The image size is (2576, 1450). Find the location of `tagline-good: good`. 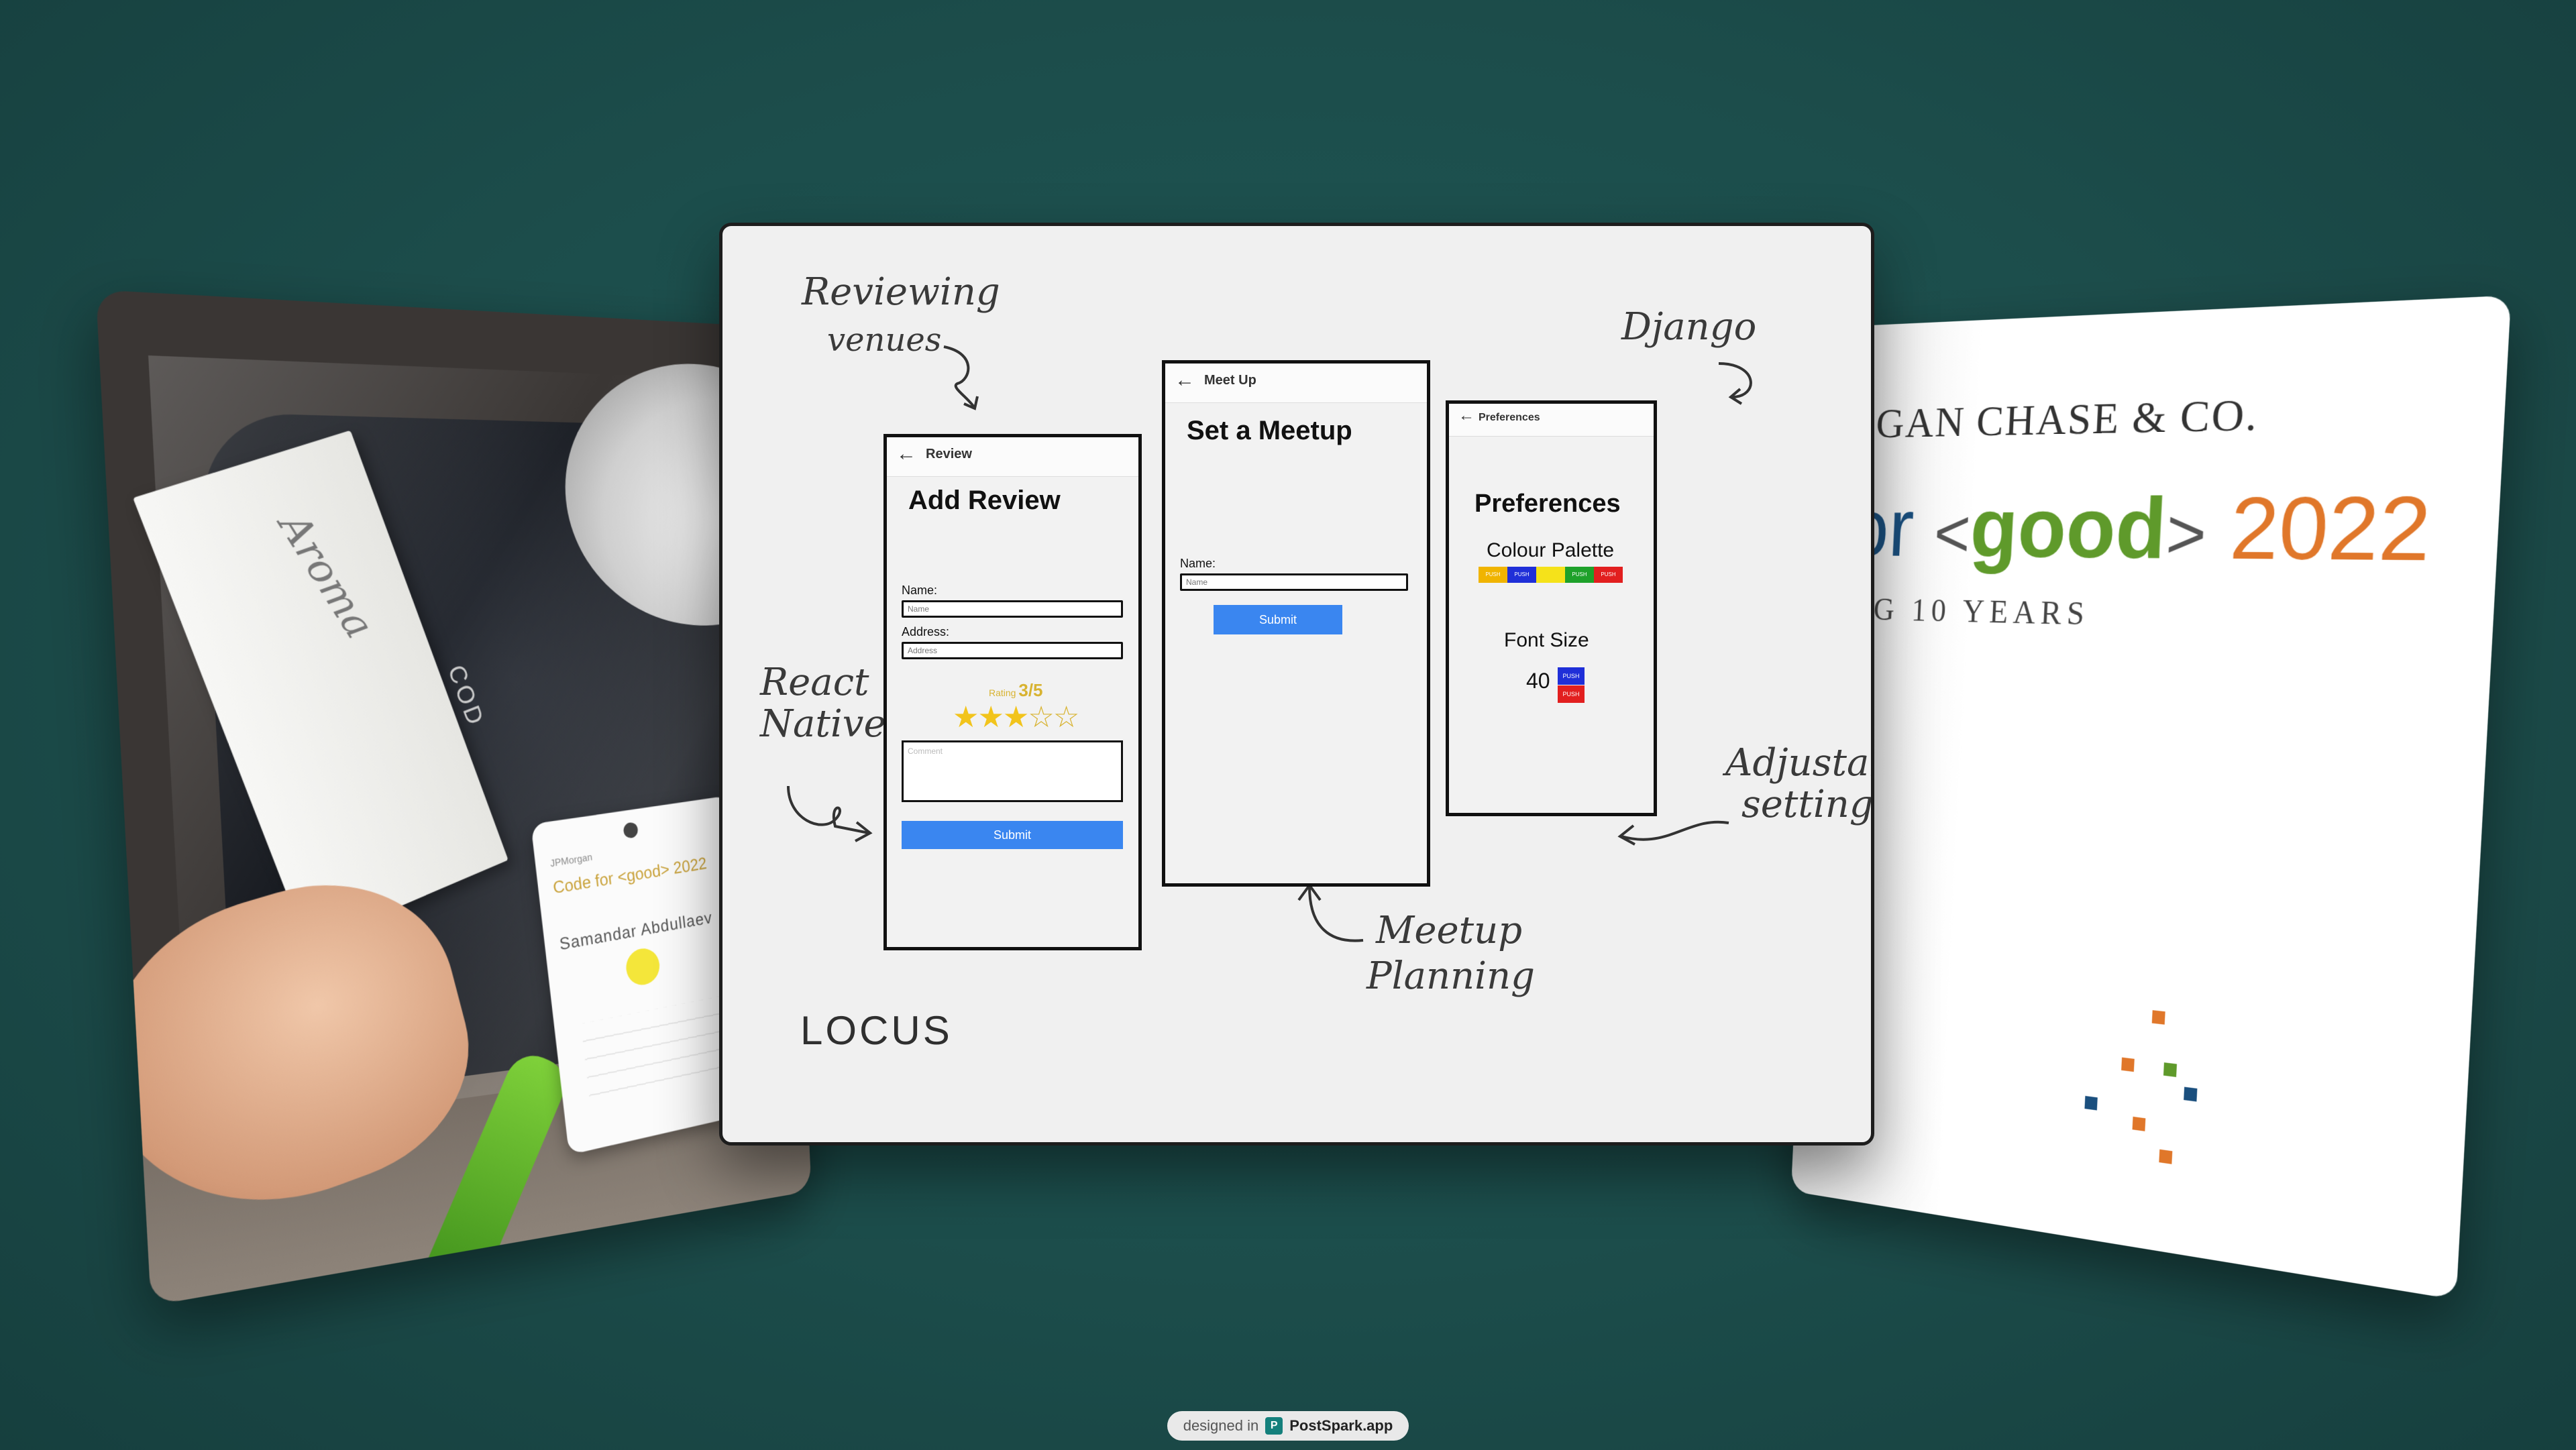

tagline-good: good is located at coordinates (2068, 528).